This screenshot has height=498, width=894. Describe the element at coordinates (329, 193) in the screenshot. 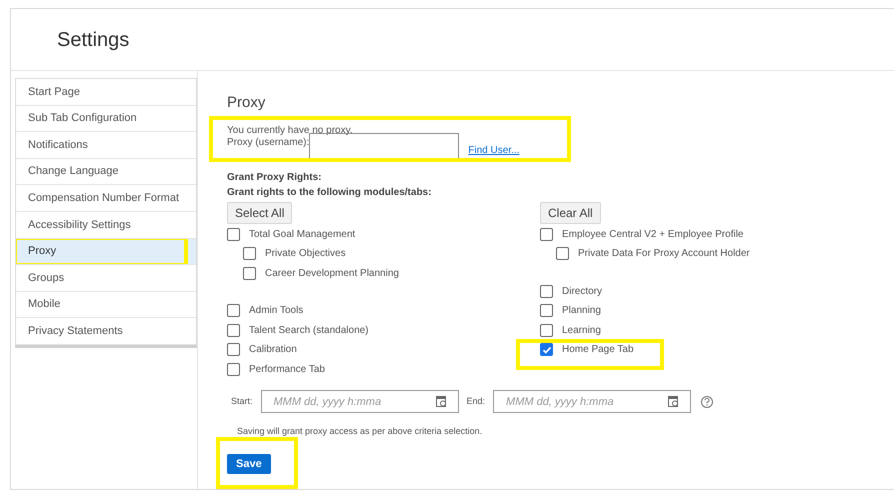

I see `rights-intro: Grant rights to the following modules/tabs:` at that location.